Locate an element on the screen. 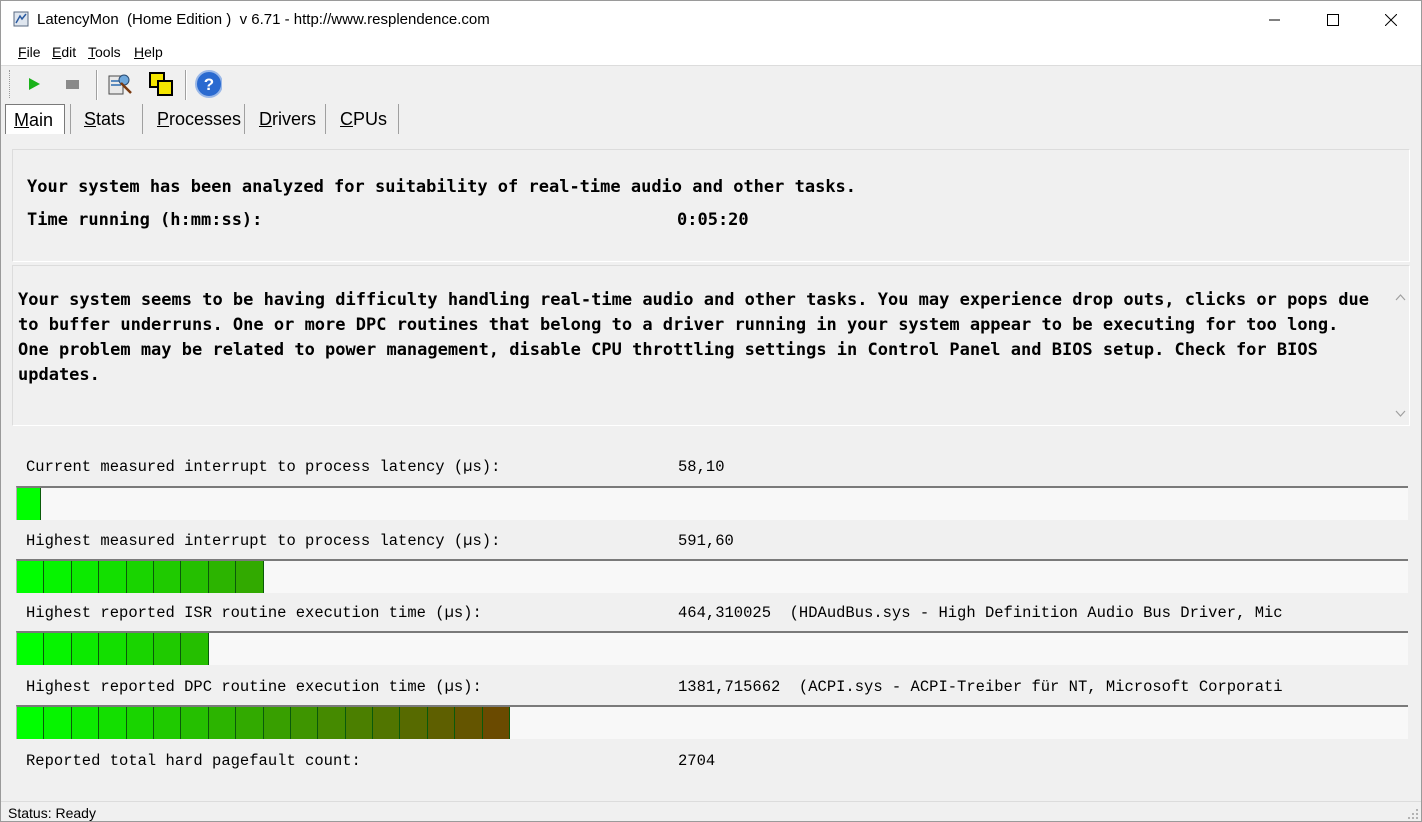 This screenshot has height=822, width=1422. tab-stats-label: tats is located at coordinates (111, 119).